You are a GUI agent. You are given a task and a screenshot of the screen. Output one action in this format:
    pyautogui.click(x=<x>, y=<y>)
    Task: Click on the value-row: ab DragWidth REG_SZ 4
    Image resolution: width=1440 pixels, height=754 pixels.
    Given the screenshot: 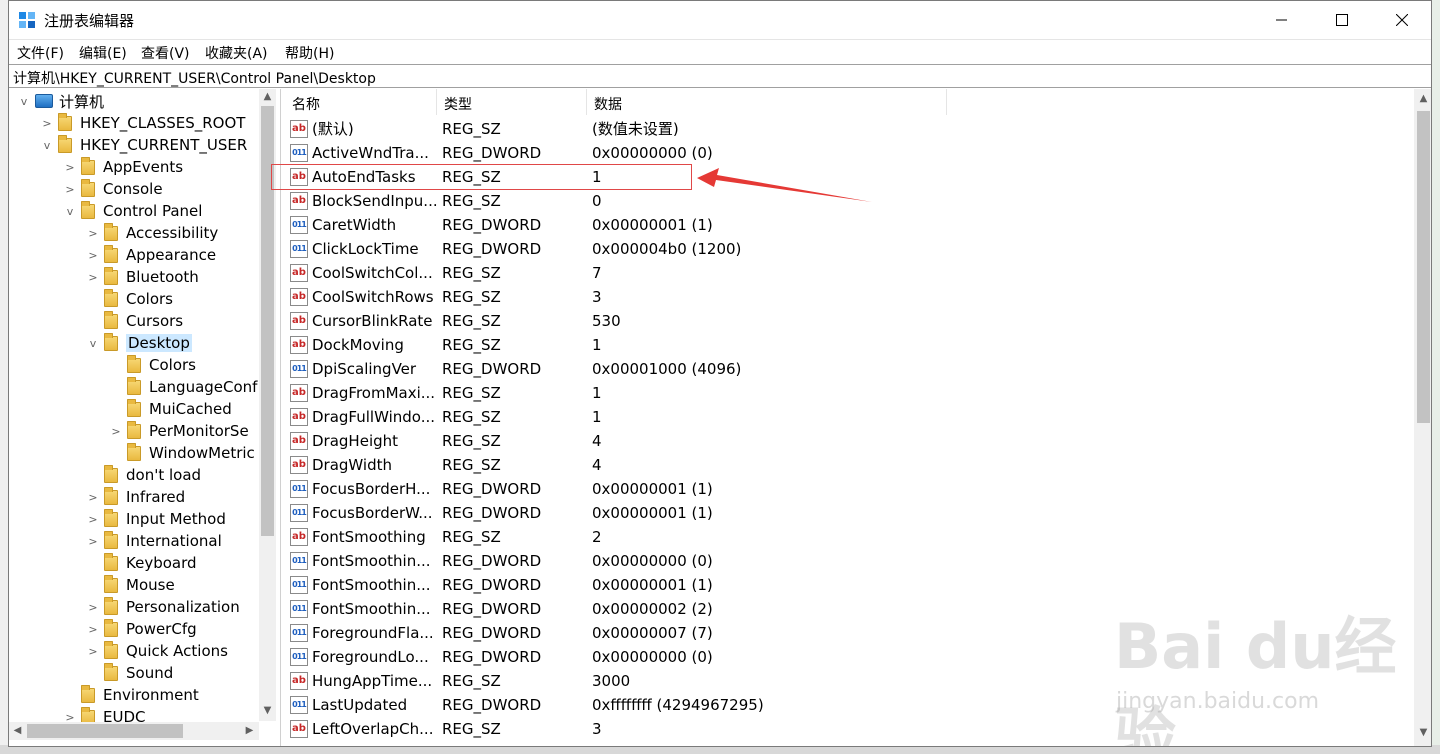 What is the action you would take?
    pyautogui.click(x=845, y=465)
    